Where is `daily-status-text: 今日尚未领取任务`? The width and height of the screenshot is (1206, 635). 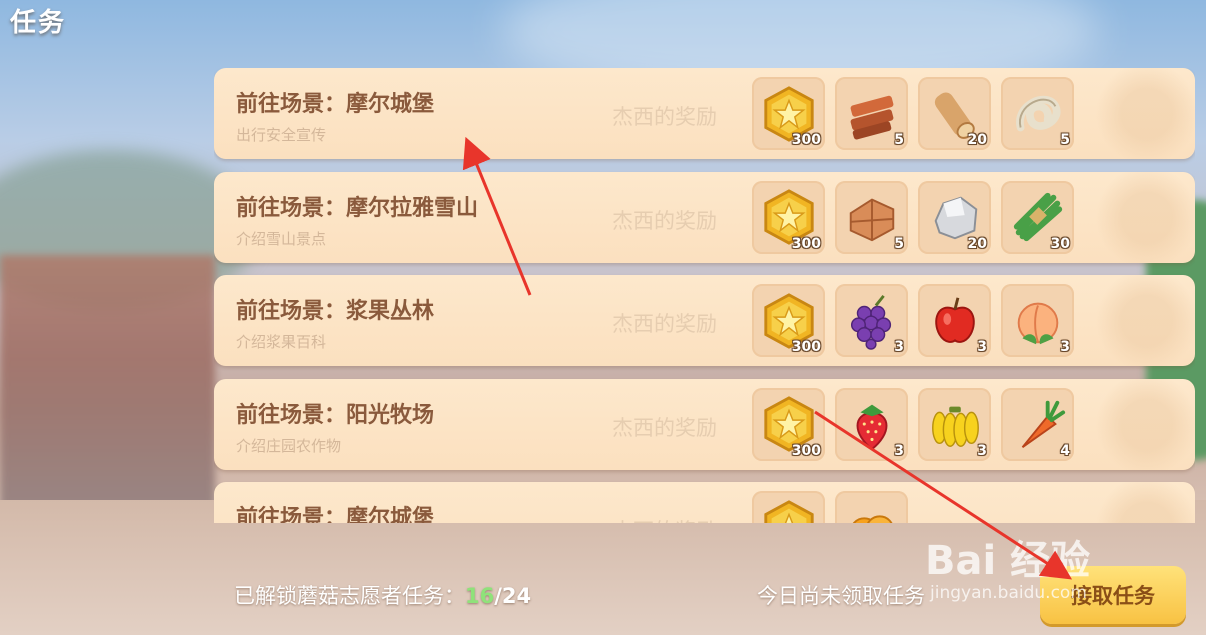 daily-status-text: 今日尚未领取任务 is located at coordinates (841, 596).